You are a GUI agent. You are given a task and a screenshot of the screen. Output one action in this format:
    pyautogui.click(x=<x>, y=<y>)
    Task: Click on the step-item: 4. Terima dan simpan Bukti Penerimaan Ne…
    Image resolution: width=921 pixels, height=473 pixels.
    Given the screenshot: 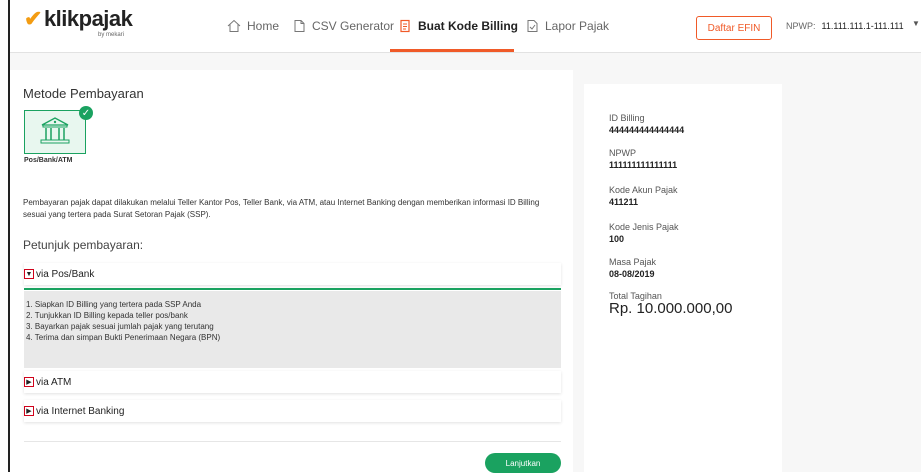 What is the action you would take?
    pyautogui.click(x=123, y=337)
    